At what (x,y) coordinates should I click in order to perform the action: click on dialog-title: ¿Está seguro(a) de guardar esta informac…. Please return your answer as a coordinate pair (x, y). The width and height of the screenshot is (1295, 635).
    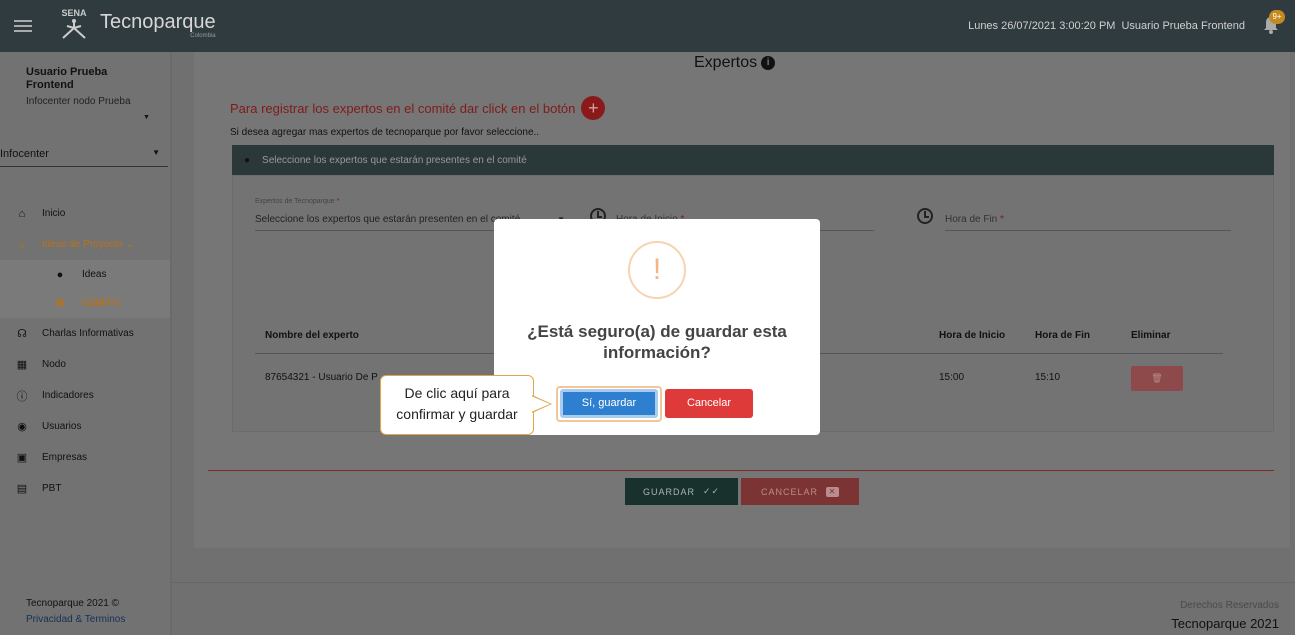
    Looking at the image, I should click on (657, 342).